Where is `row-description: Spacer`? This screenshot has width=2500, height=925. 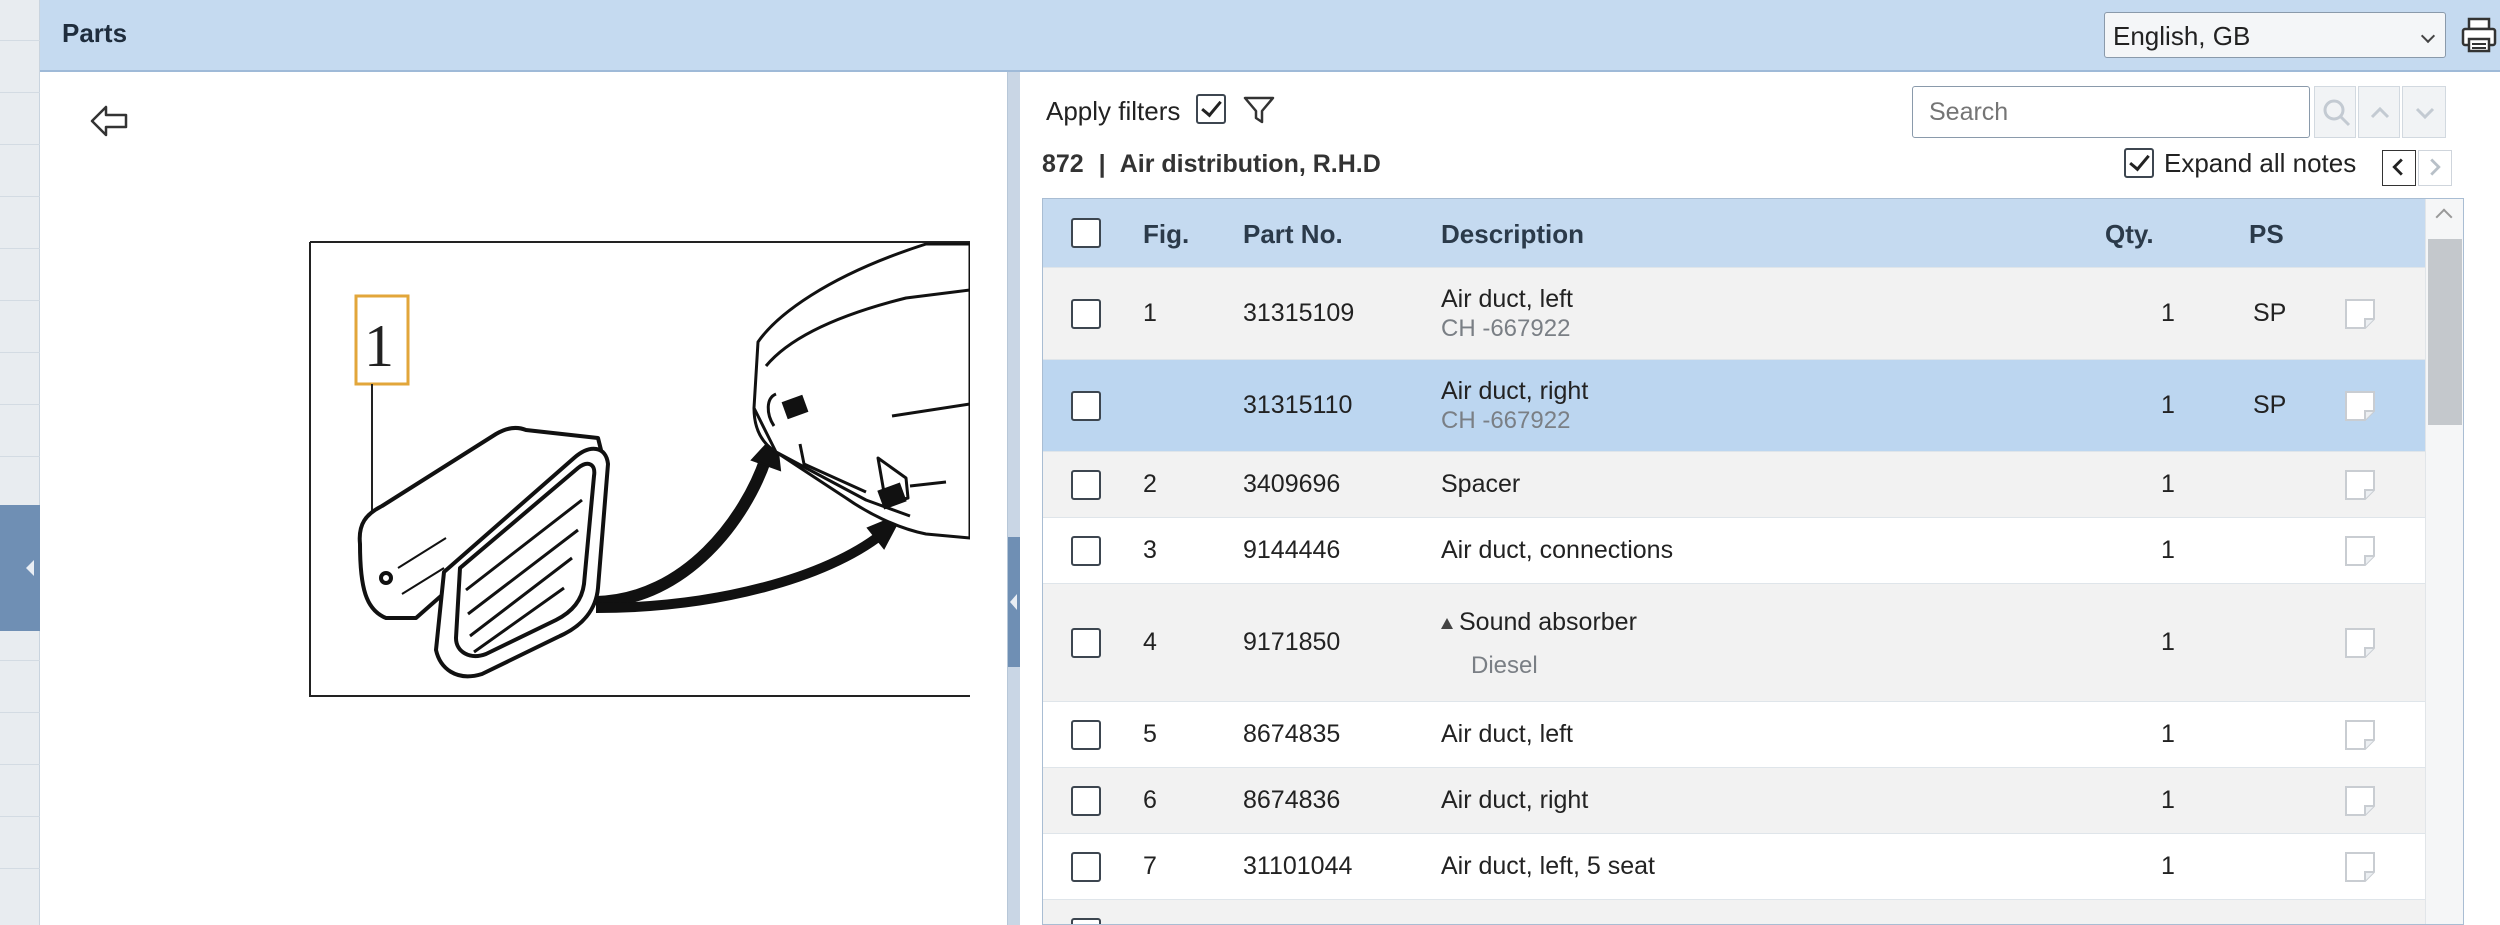 row-description: Spacer is located at coordinates (1481, 484).